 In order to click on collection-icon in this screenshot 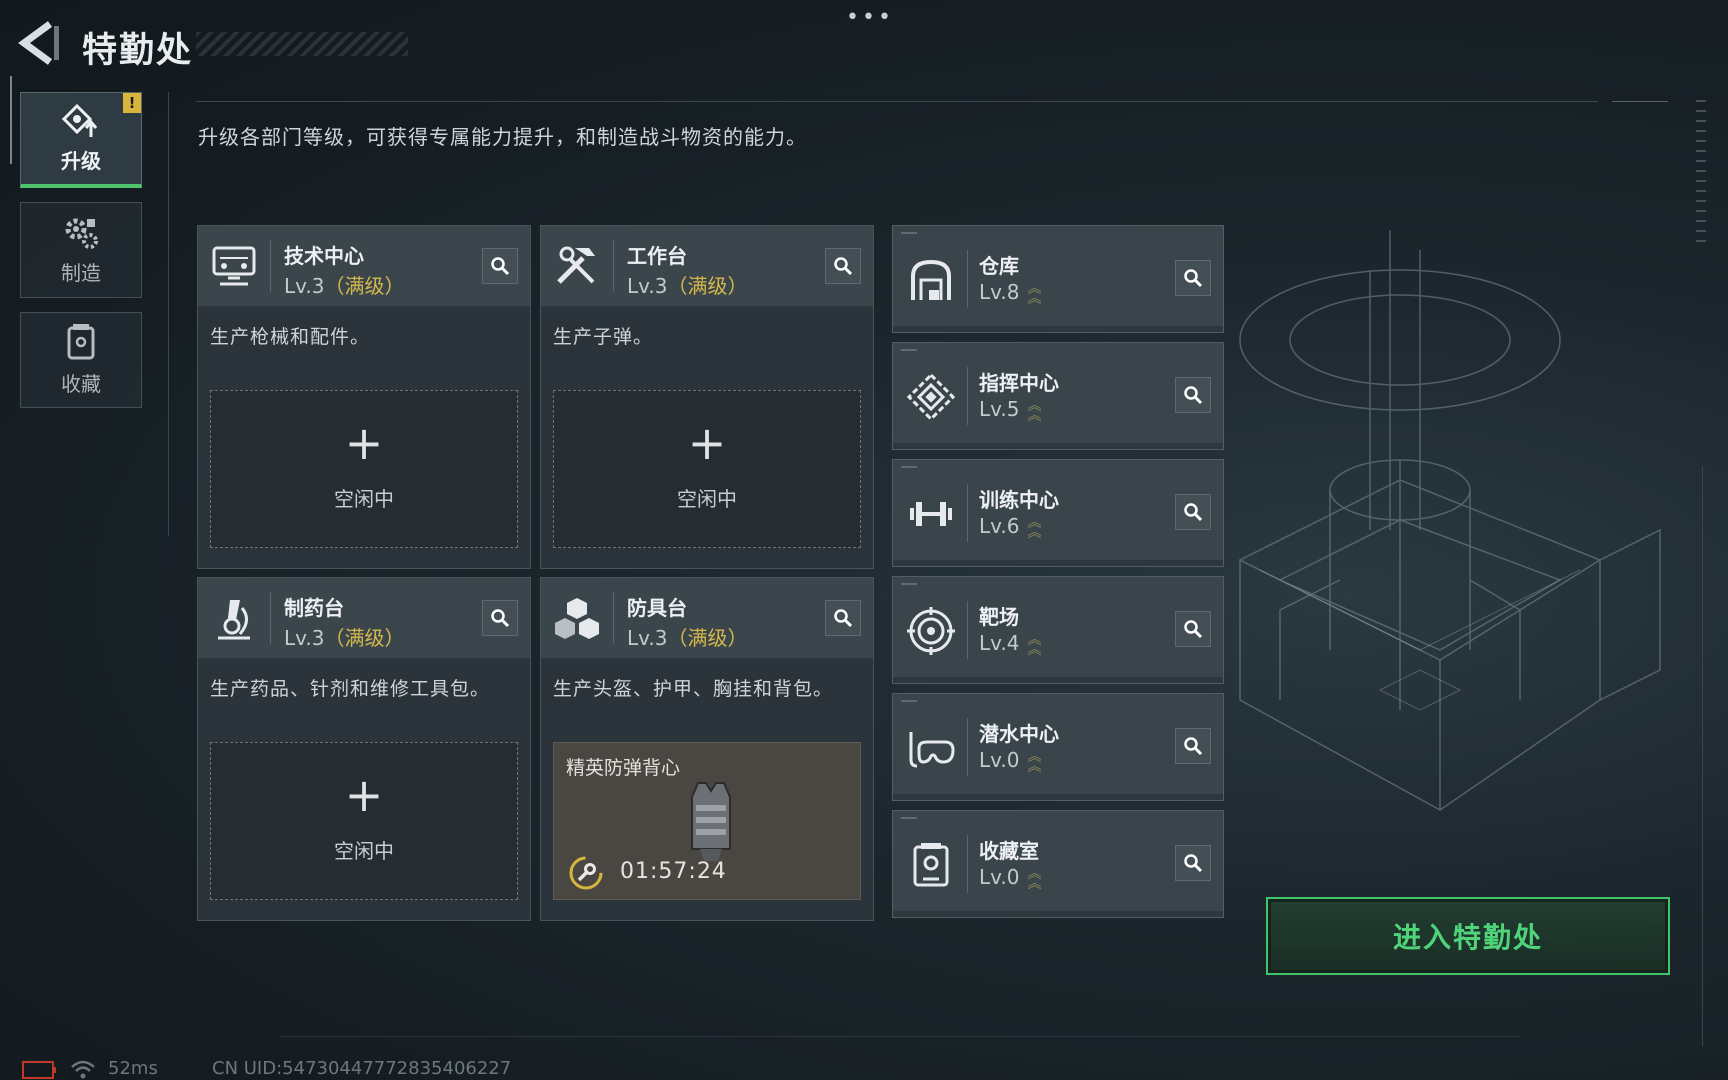, I will do `click(81, 341)`.